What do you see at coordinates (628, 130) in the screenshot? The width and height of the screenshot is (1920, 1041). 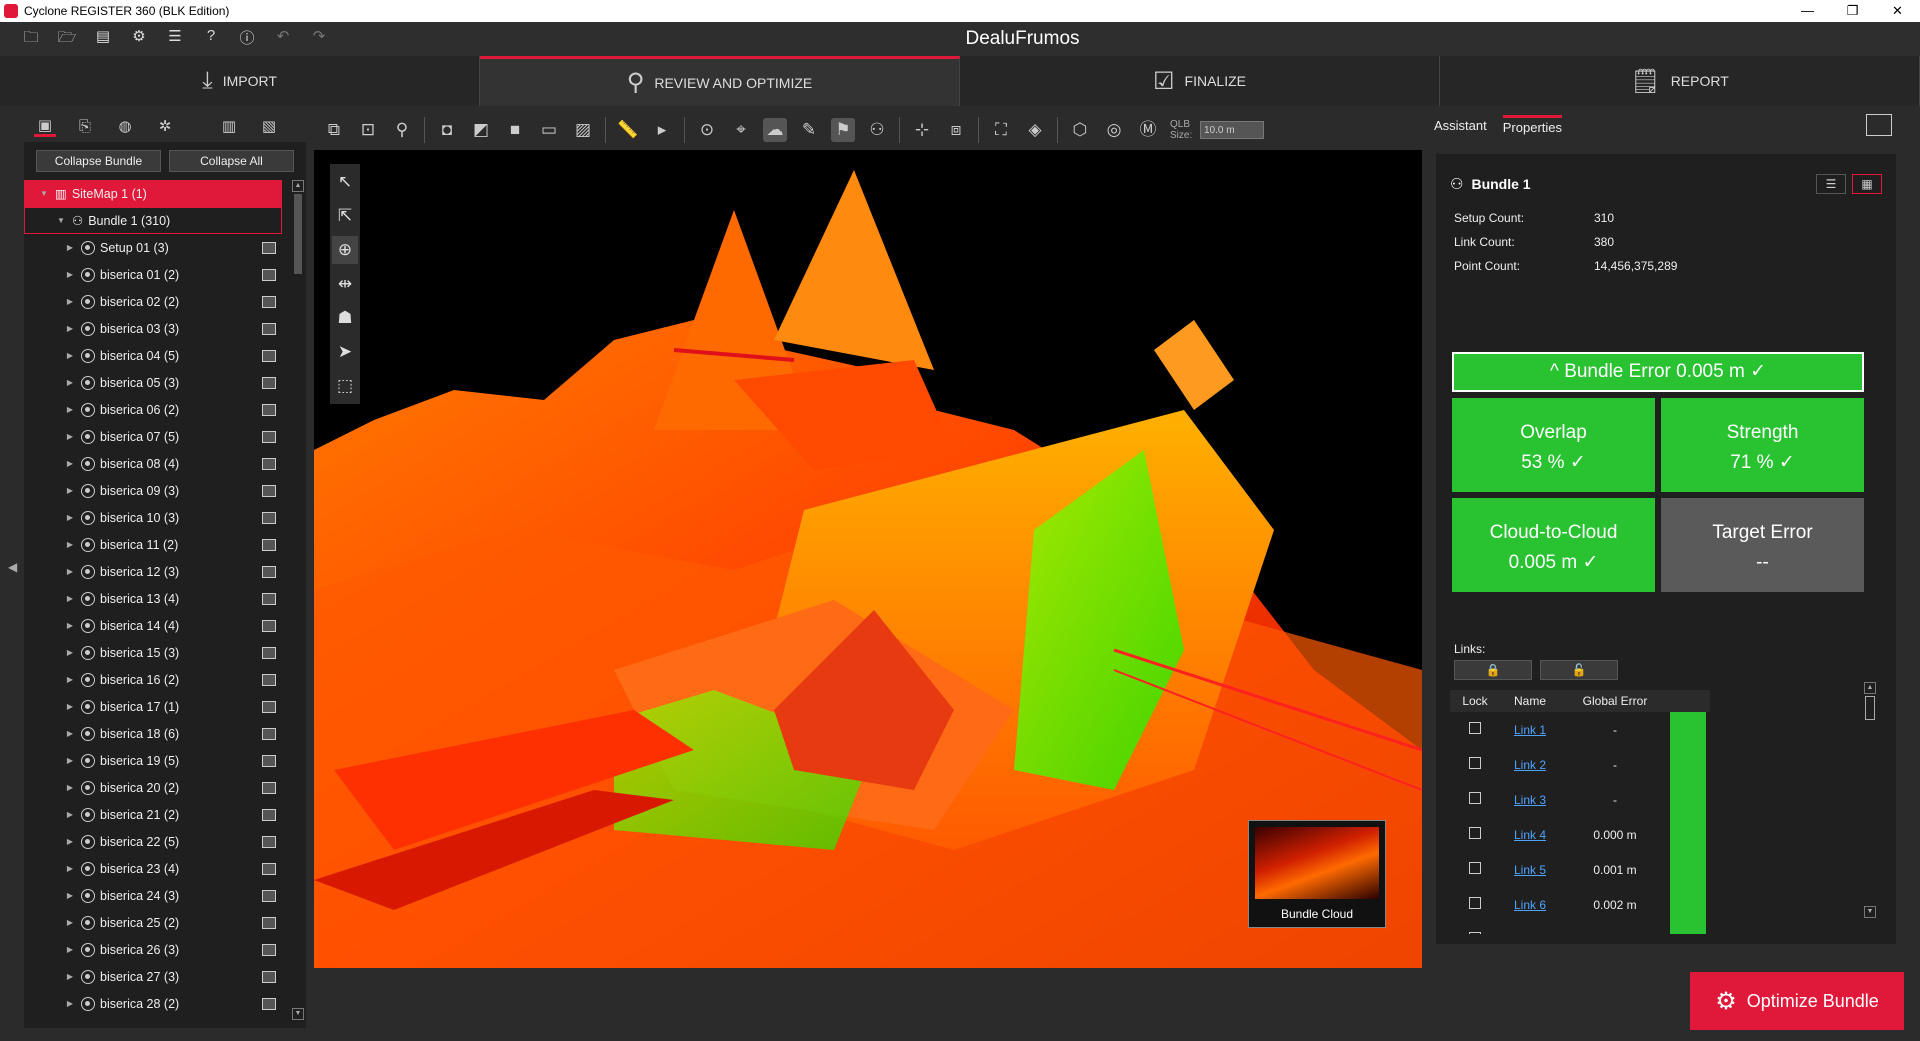 I see `measure-icon: 📏` at bounding box center [628, 130].